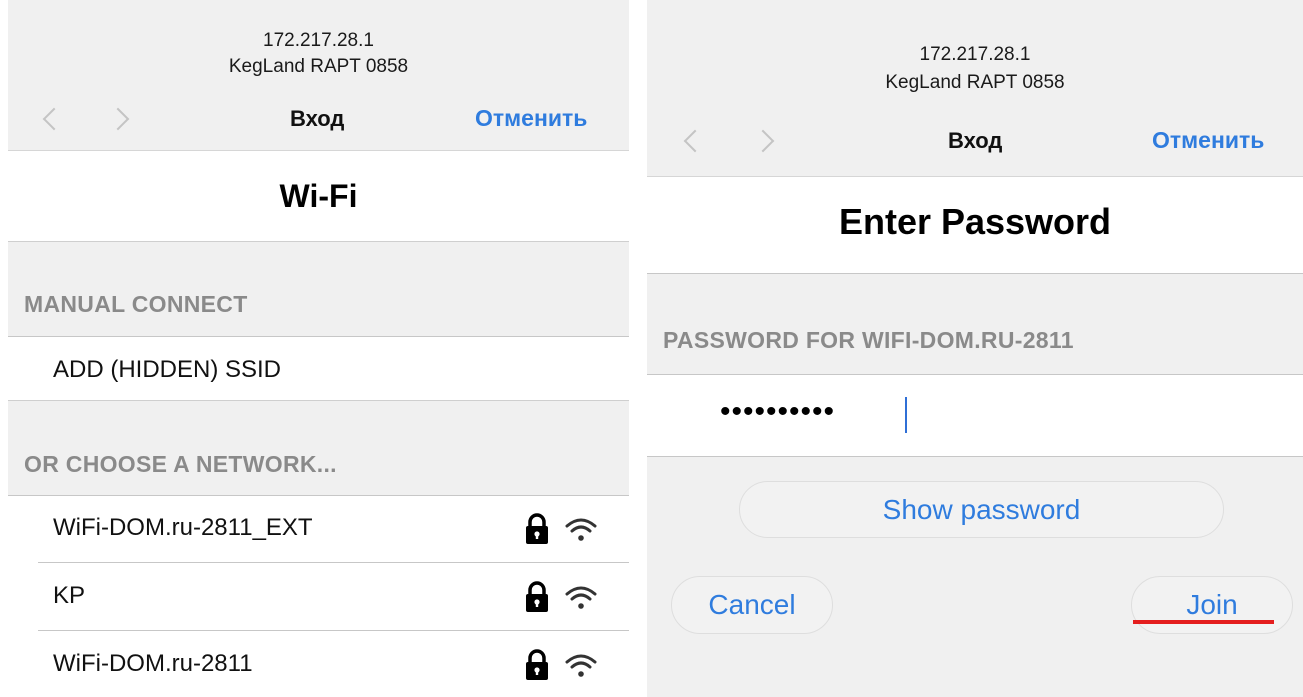 The image size is (1303, 697). Describe the element at coordinates (1212, 605) in the screenshot. I see `join-button: Join` at that location.